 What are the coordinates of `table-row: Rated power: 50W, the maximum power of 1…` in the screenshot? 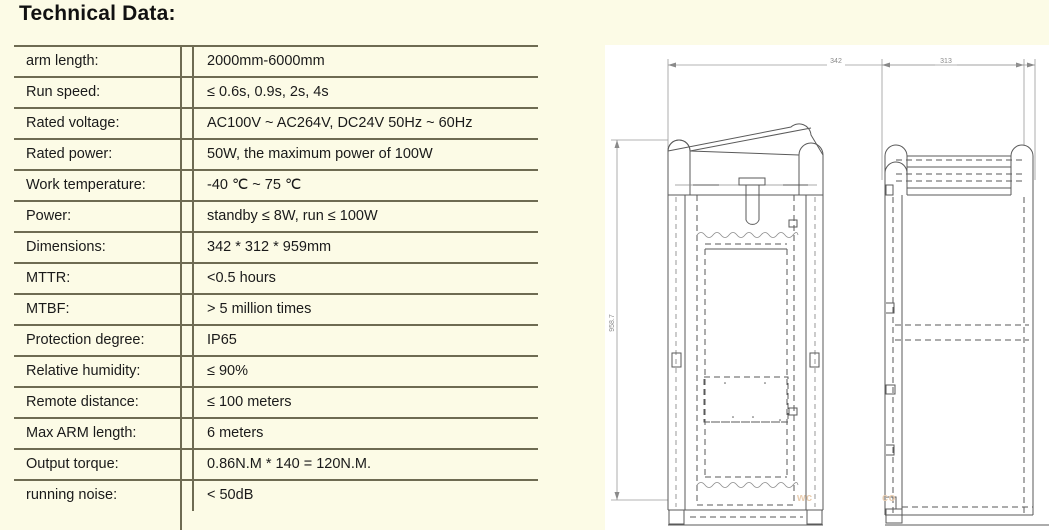 It's located at (276, 154).